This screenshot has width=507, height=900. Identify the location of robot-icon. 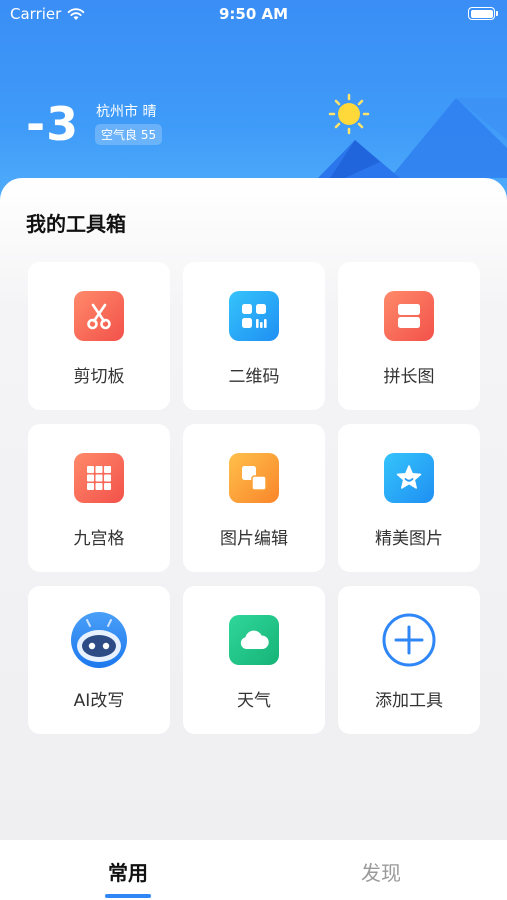
(99, 640).